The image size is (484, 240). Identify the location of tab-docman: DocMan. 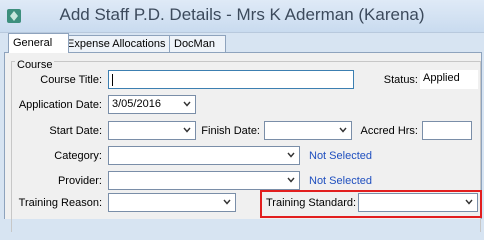
(197, 43).